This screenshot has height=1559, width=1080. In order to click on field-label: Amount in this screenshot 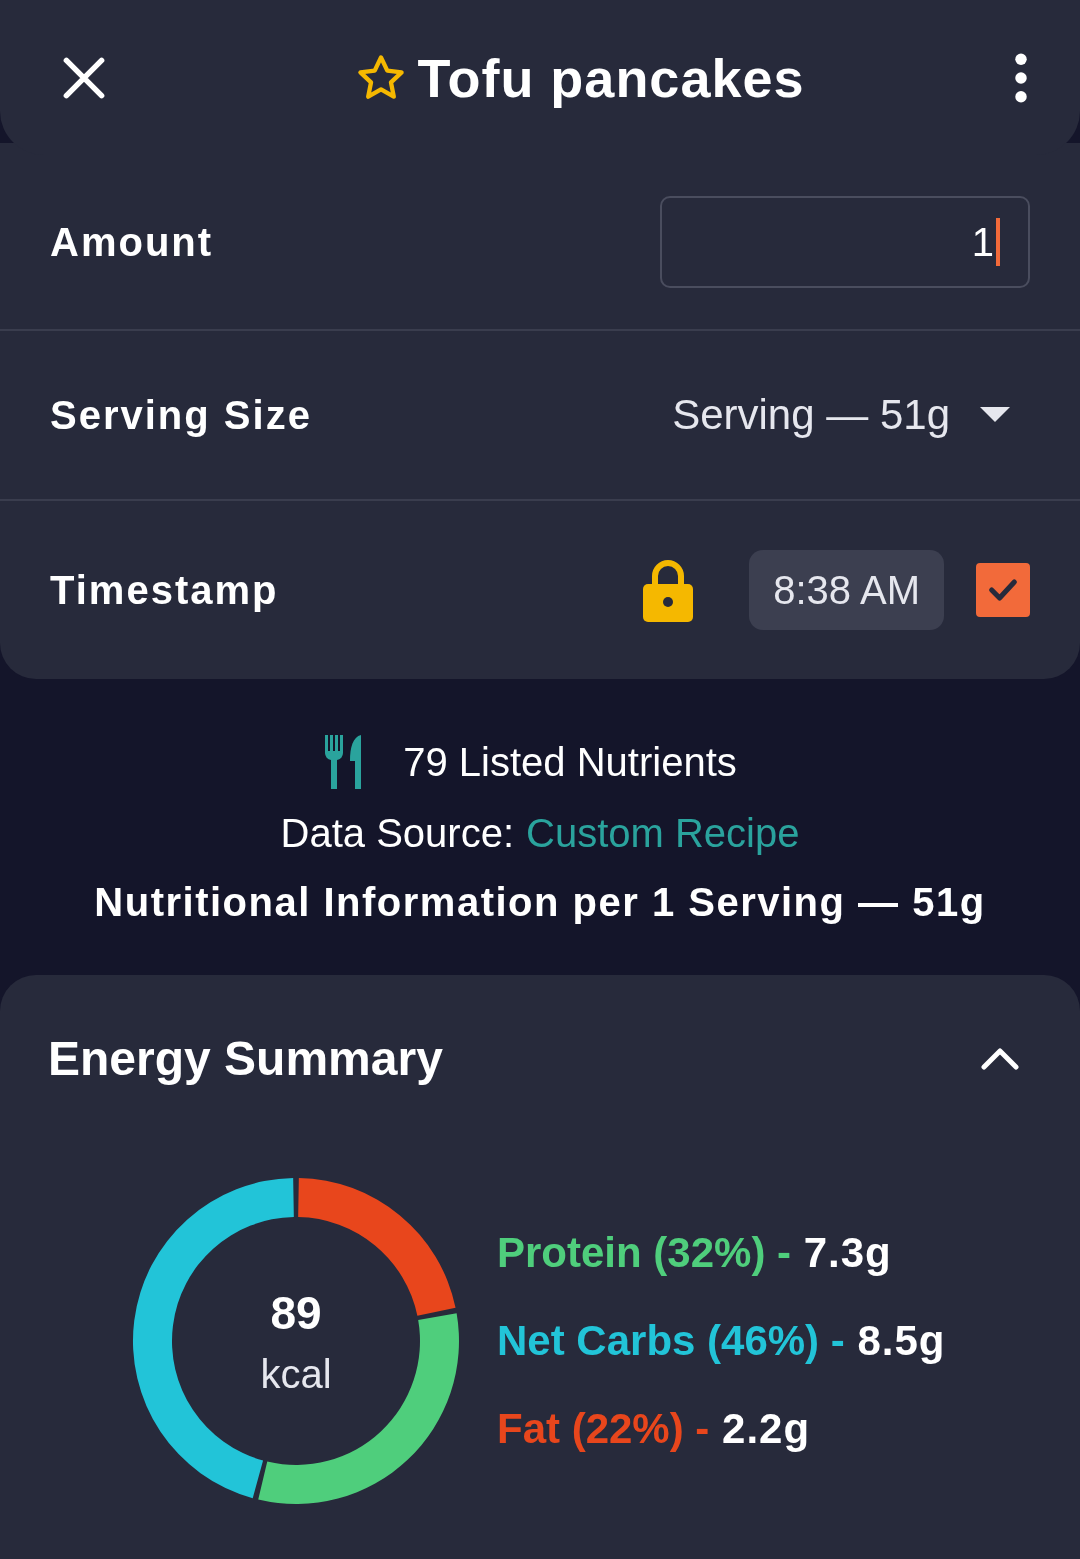, I will do `click(132, 242)`.